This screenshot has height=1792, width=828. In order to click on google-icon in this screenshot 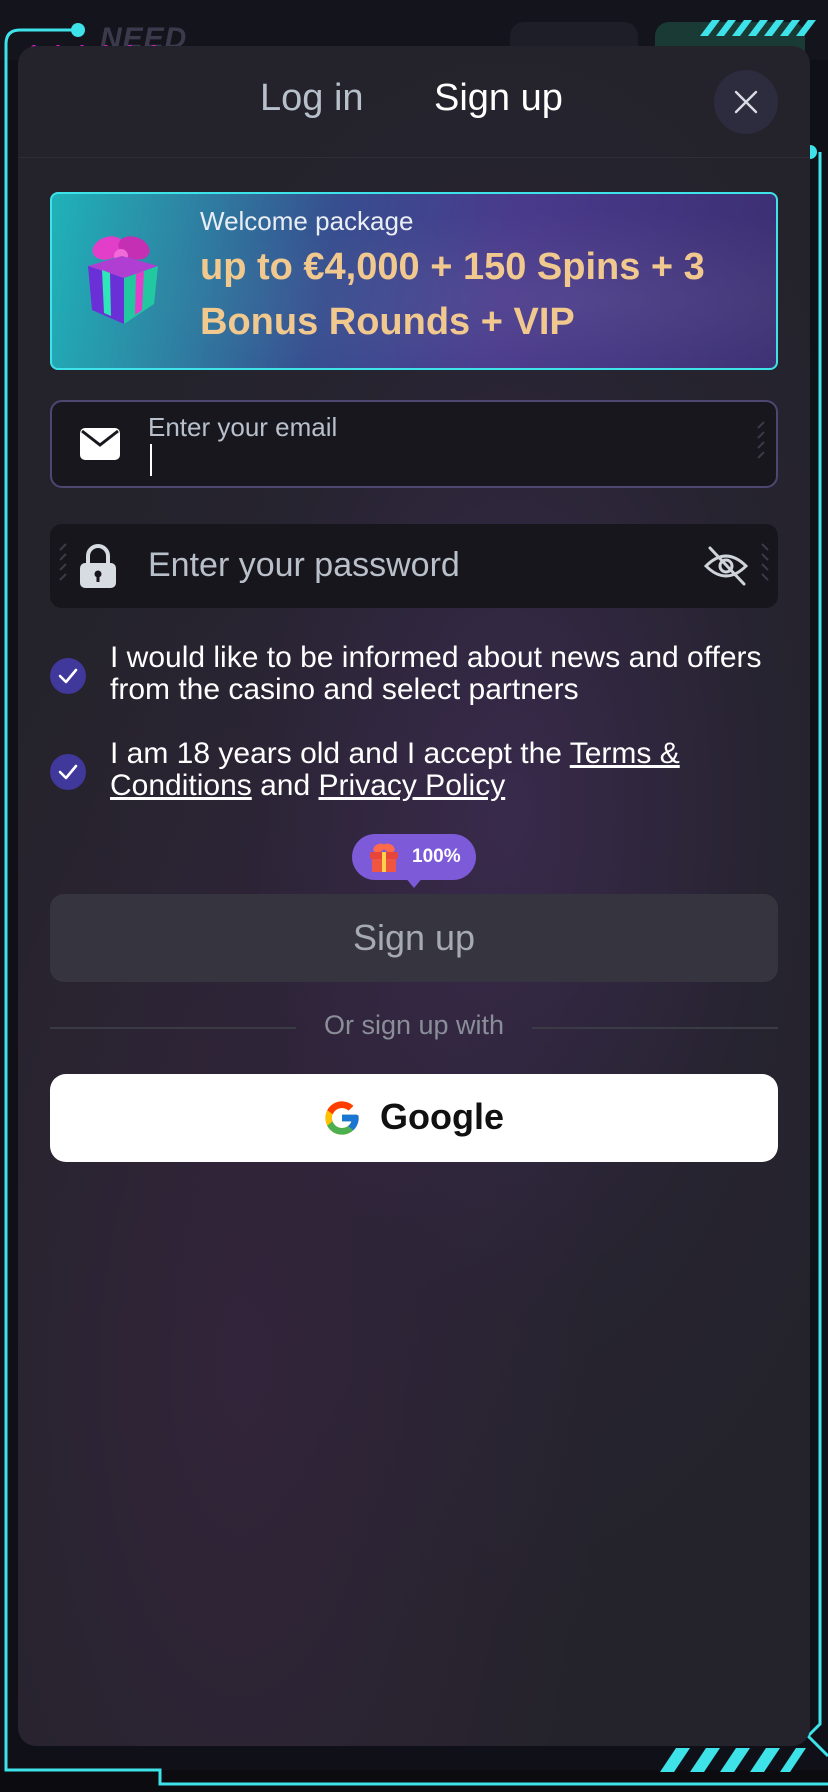, I will do `click(342, 1118)`.